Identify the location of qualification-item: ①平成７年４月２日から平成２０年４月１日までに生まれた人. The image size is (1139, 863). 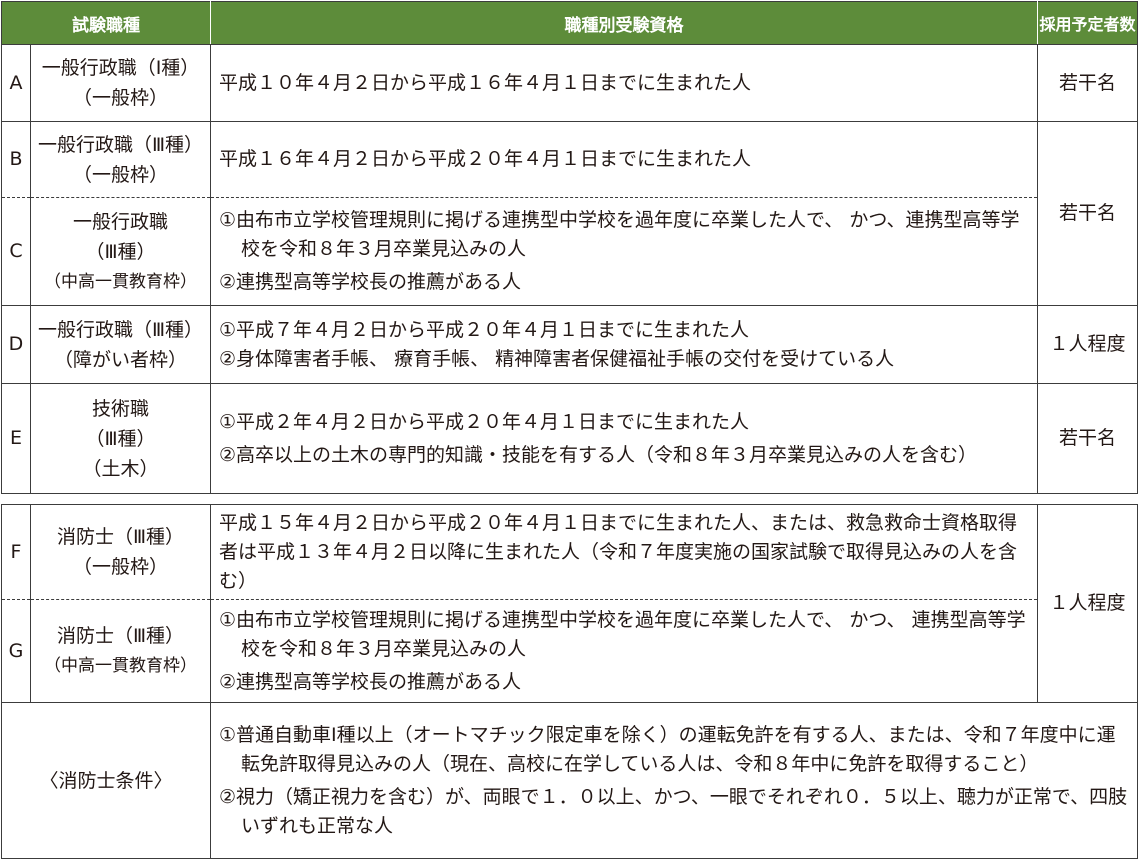
(484, 329).